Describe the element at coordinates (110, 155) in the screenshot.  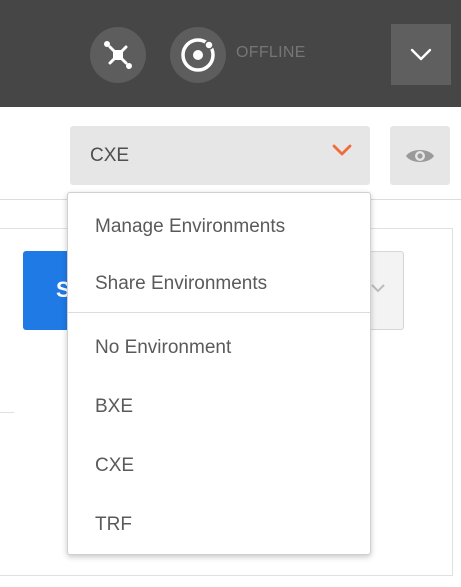
I see `environment-selected-value: CXE` at that location.